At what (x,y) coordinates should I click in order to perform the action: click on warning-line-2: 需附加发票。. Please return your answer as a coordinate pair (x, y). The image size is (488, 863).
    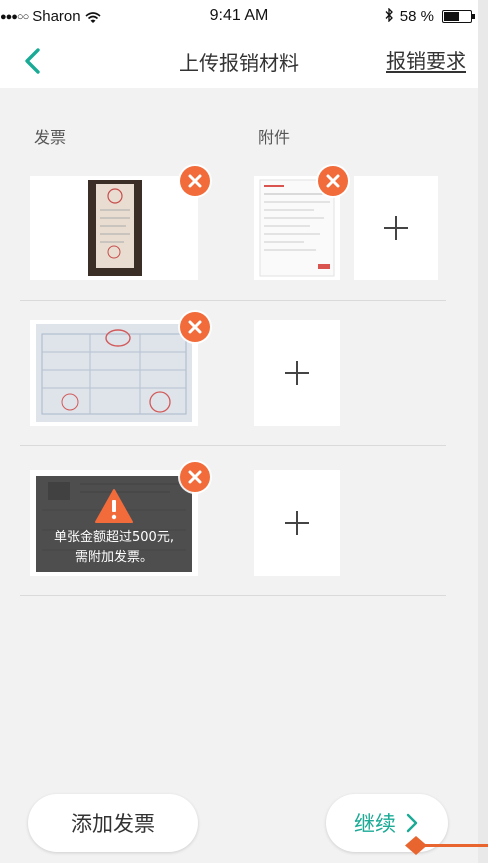
    Looking at the image, I should click on (113, 557).